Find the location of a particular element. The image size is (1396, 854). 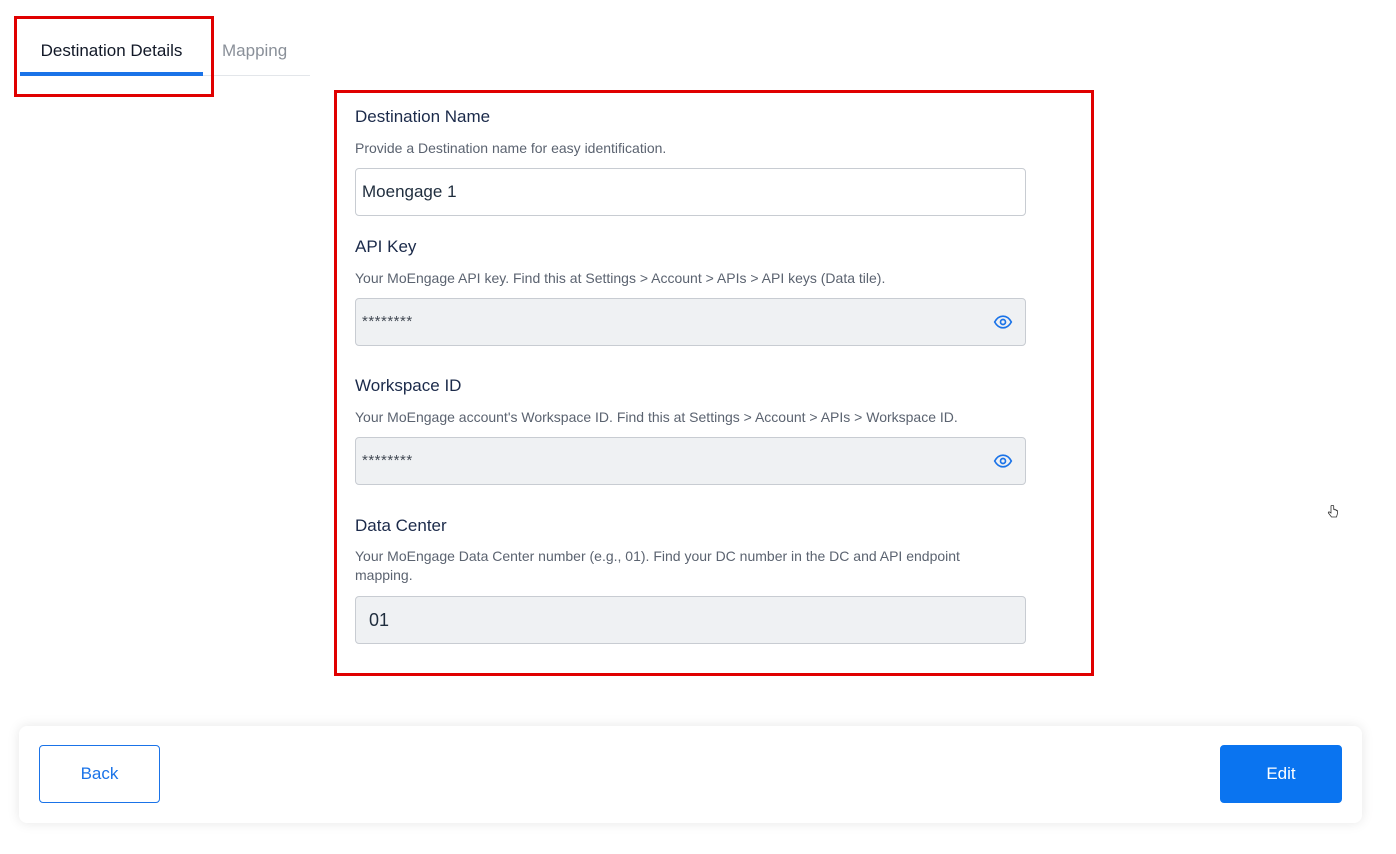

workspace-id-value: ******** is located at coordinates (387, 460).